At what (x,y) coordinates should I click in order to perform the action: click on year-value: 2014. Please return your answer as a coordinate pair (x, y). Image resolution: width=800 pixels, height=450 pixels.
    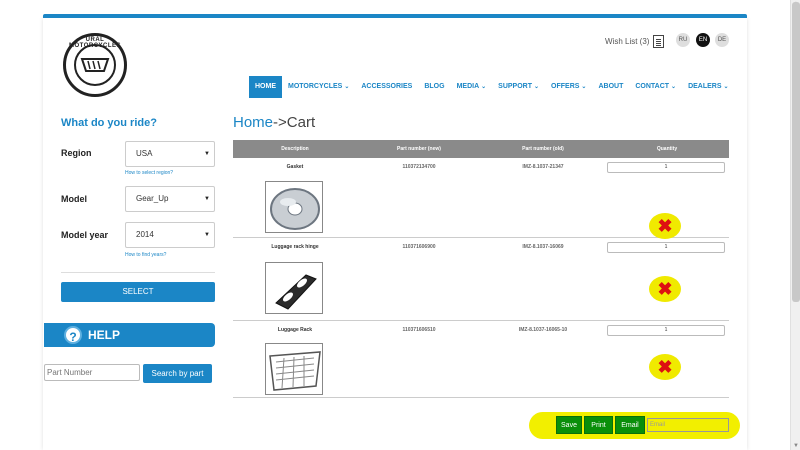
    Looking at the image, I should click on (145, 234).